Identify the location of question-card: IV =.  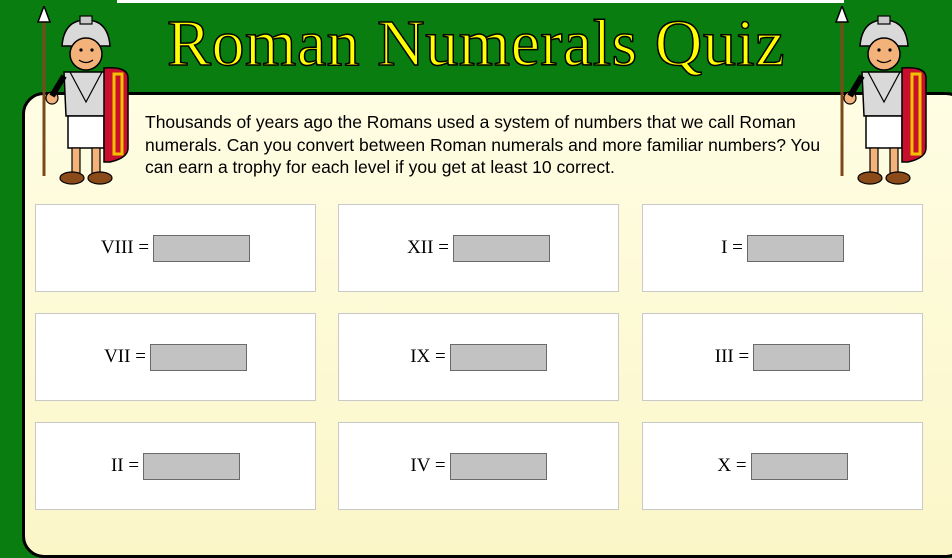
(478, 466).